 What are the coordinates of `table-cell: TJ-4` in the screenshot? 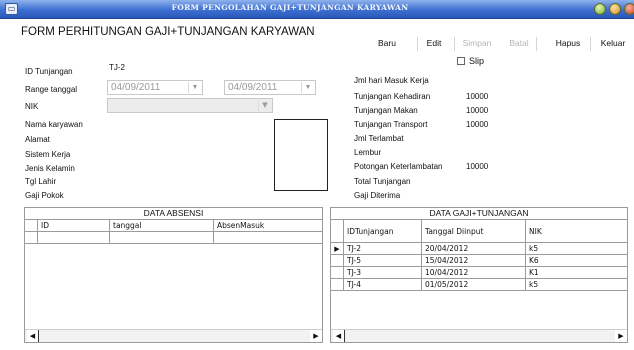 It's located at (382, 284).